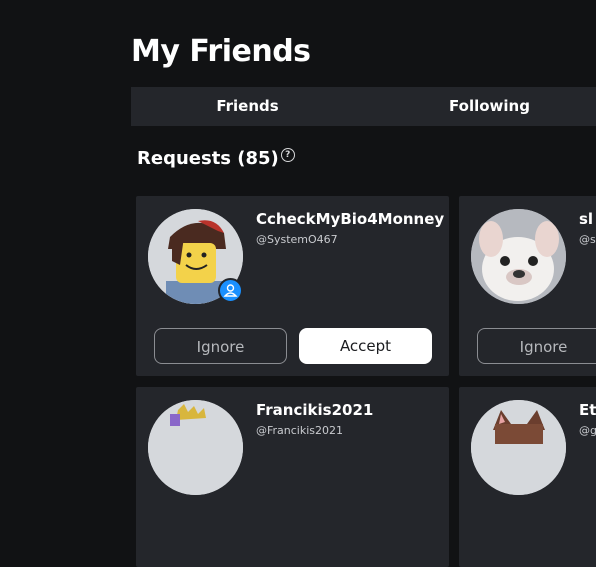 The height and width of the screenshot is (567, 596). What do you see at coordinates (247, 106) in the screenshot?
I see `tab-friends: Friends` at bounding box center [247, 106].